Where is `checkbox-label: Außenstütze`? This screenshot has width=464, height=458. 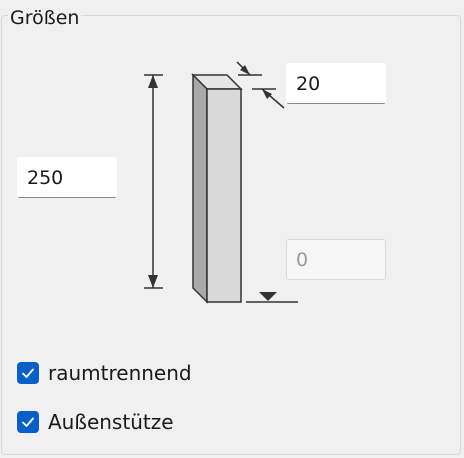
checkbox-label: Außenstütze is located at coordinates (111, 422).